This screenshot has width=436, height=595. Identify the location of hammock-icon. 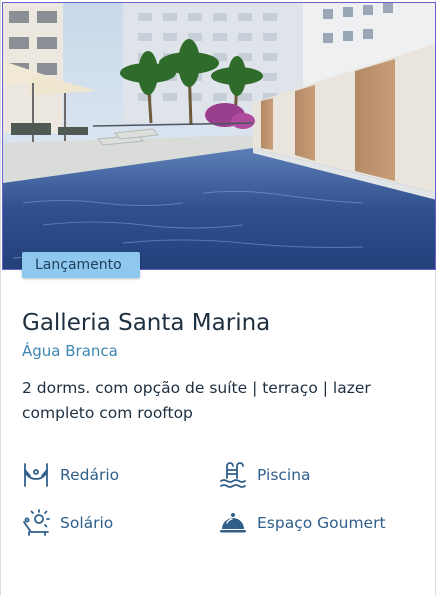
(36, 475).